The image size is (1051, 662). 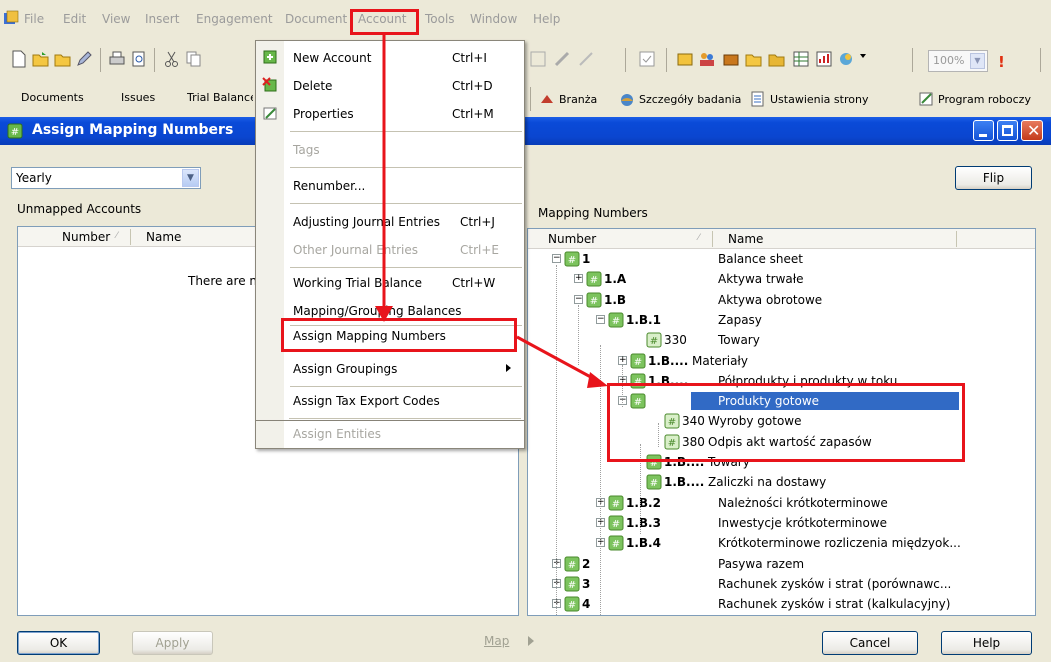 I want to click on annotation-arrows, so click(x=491, y=211).